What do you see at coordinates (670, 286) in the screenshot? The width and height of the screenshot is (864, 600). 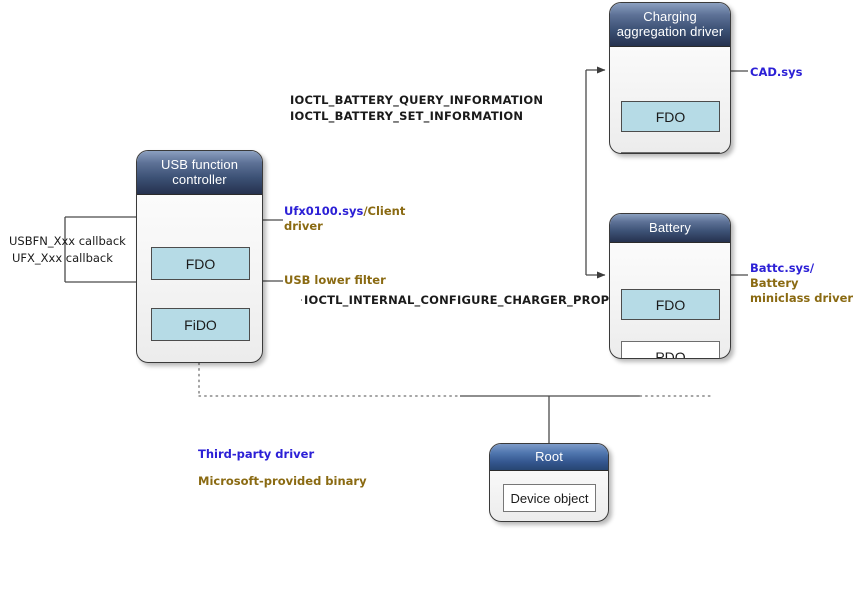 I see `node-battery: Battery FDO PDO` at bounding box center [670, 286].